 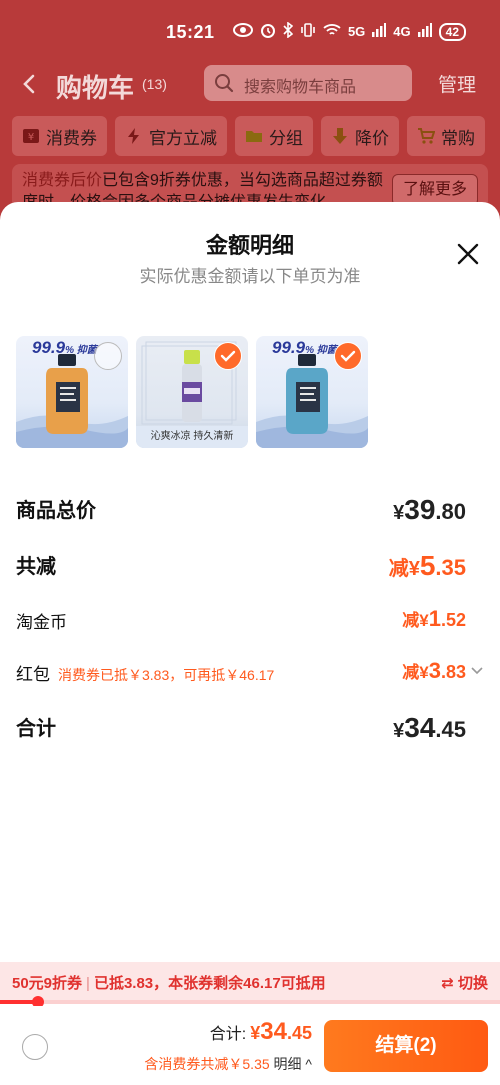 I want to click on coupon-icon: ¥, so click(x=31, y=136).